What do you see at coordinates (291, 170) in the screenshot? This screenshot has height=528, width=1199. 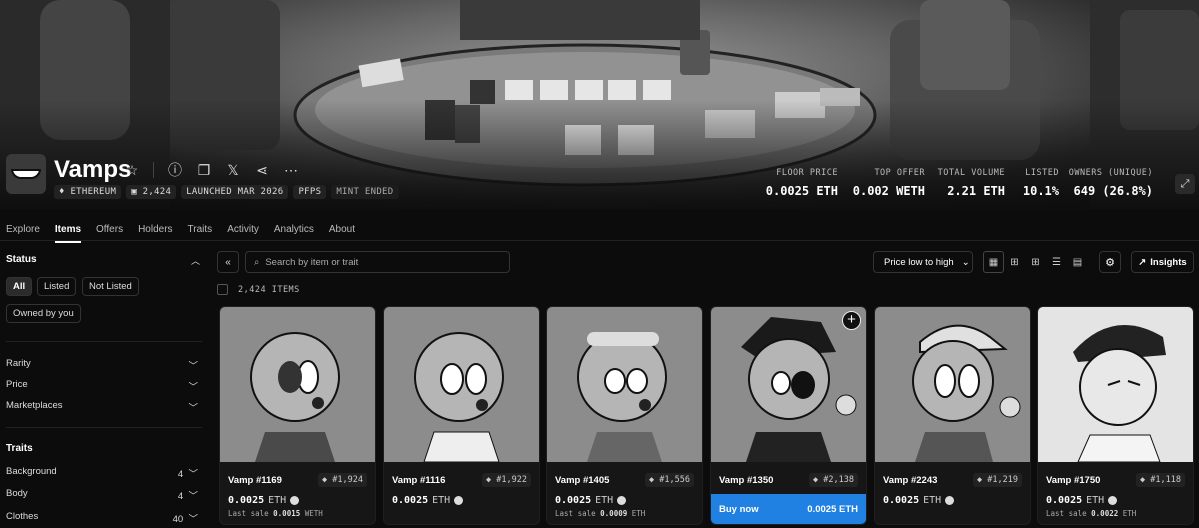 I see `more-icon: ⋯` at bounding box center [291, 170].